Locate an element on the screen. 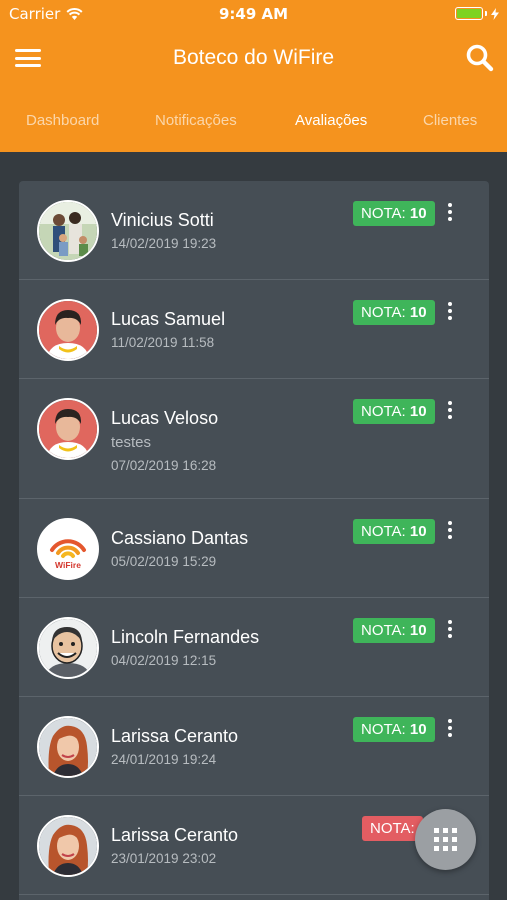  wifire-logo-icon: WiFire is located at coordinates (68, 549).